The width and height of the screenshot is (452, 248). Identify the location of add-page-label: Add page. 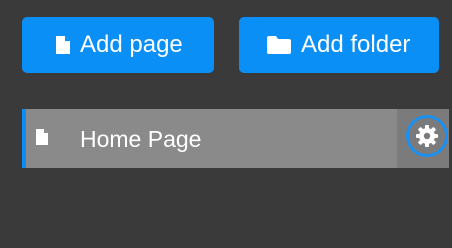
(131, 44).